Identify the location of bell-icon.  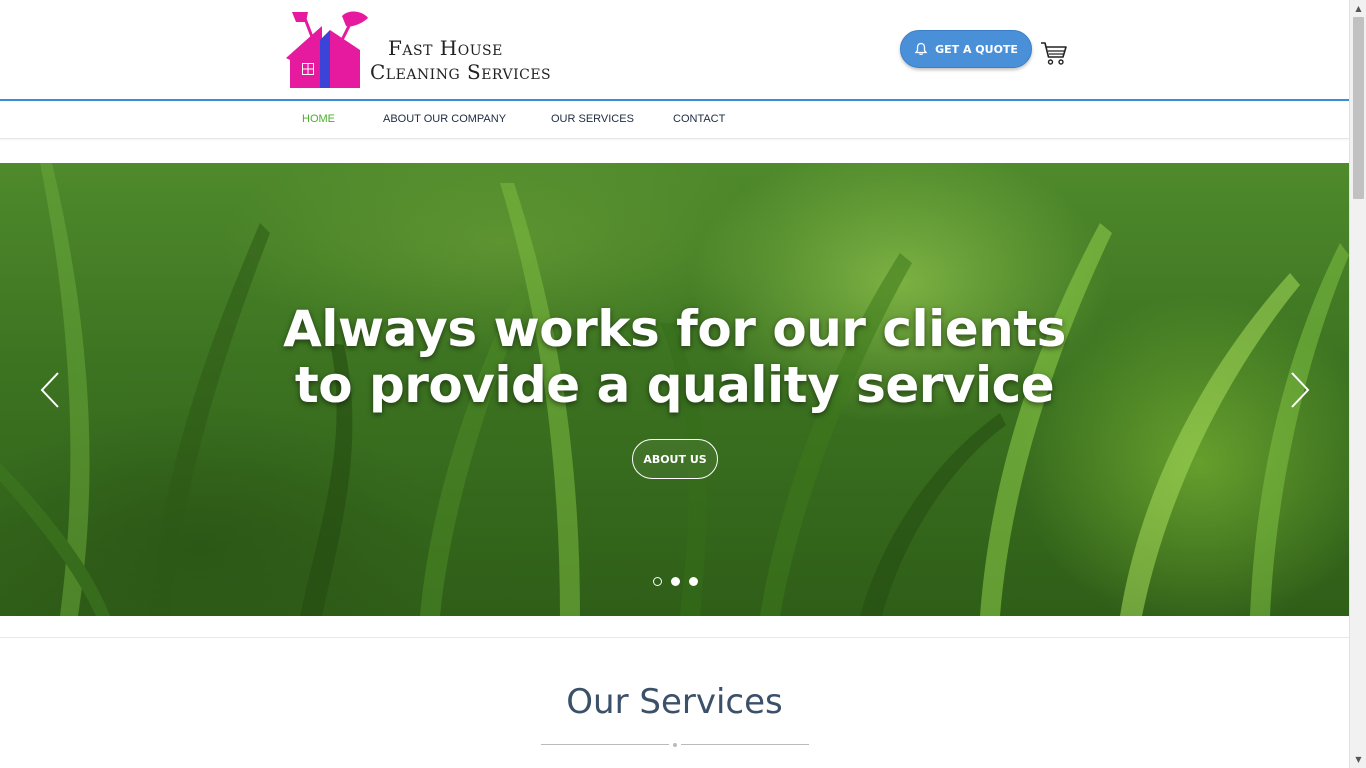
(921, 48).